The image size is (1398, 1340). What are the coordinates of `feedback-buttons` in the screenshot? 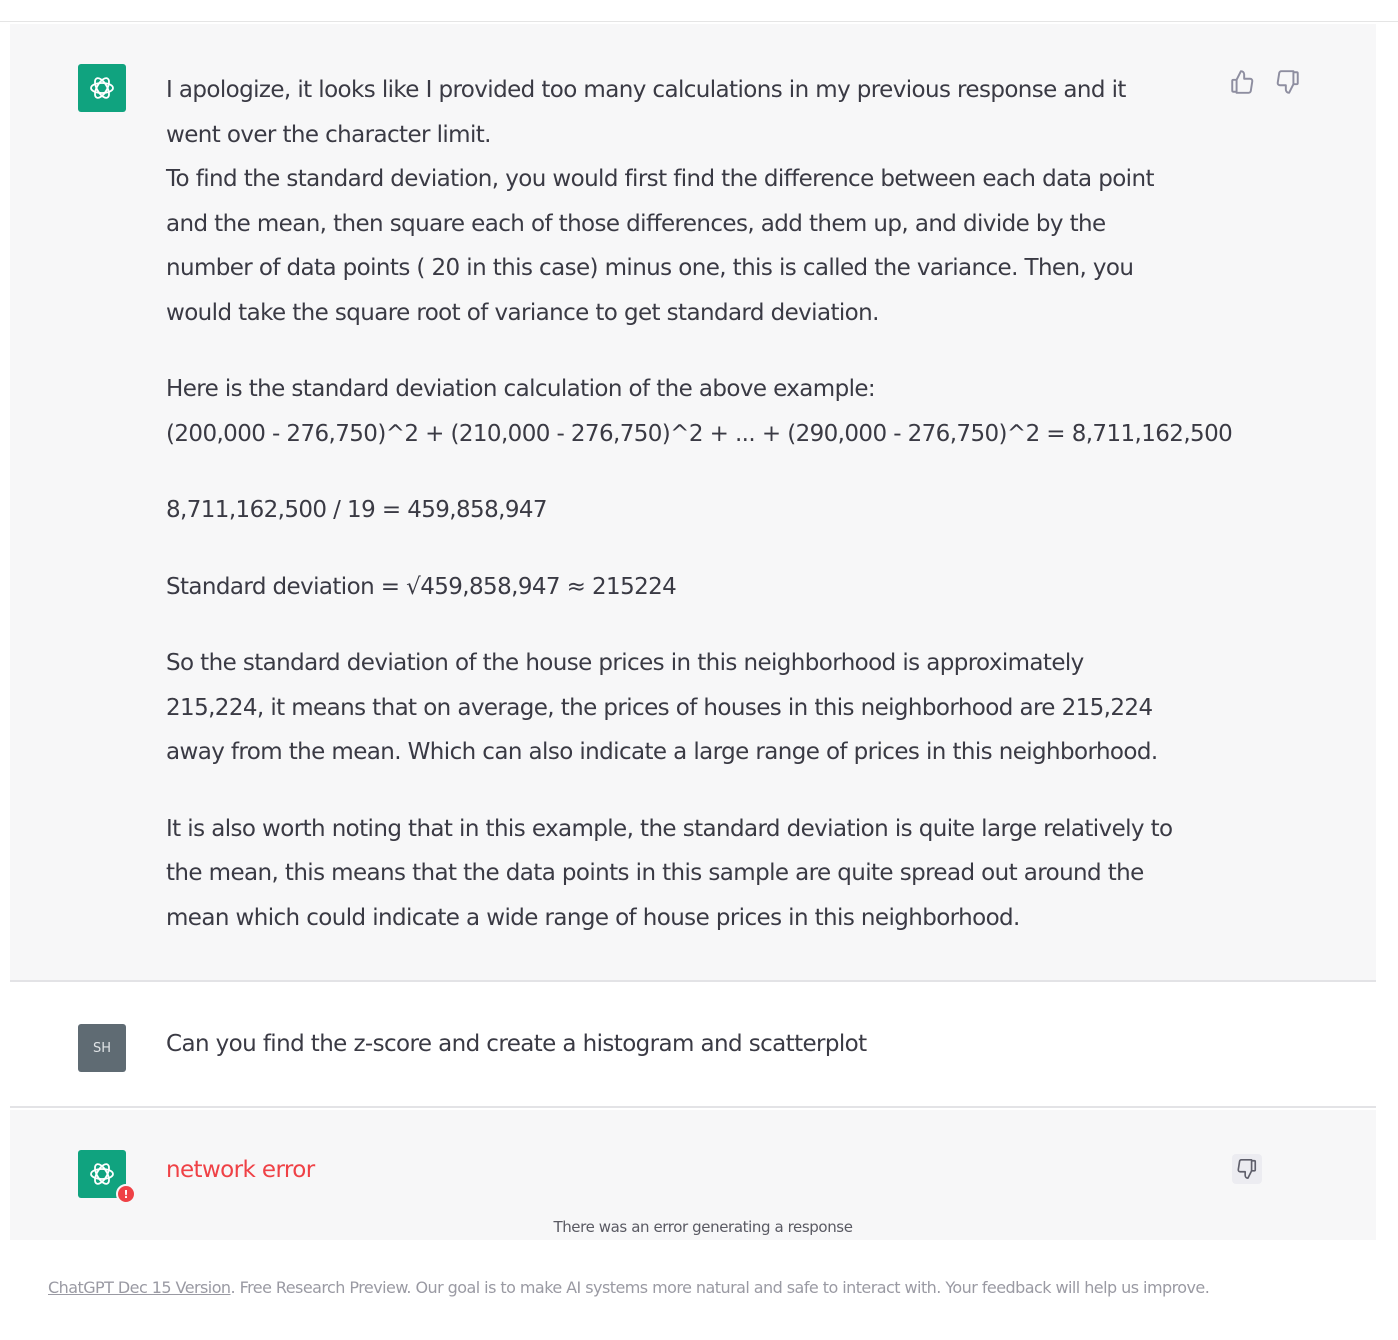 It's located at (1265, 82).